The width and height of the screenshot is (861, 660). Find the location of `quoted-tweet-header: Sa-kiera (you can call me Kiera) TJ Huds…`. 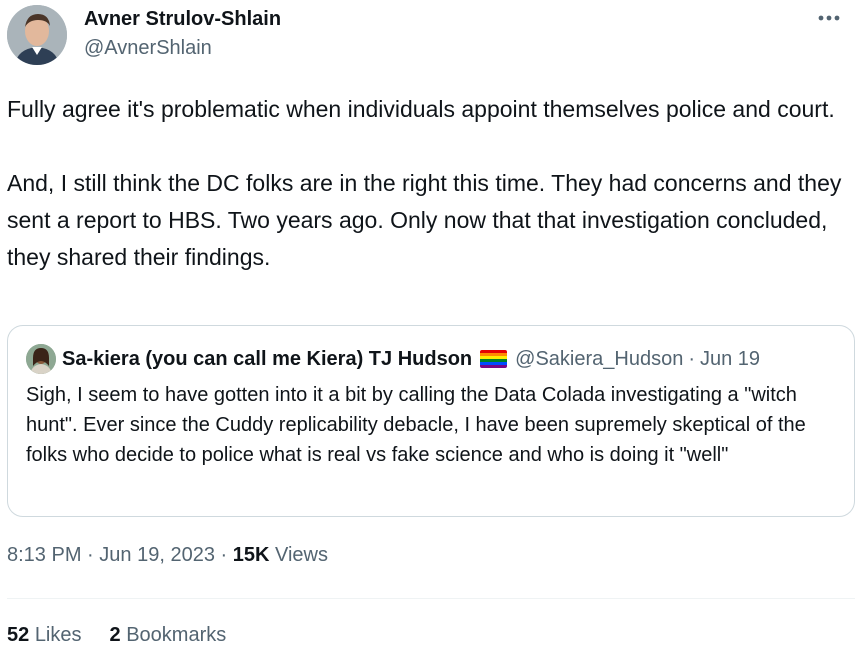

quoted-tweet-header: Sa-kiera (you can call me Kiera) TJ Huds… is located at coordinates (393, 359).